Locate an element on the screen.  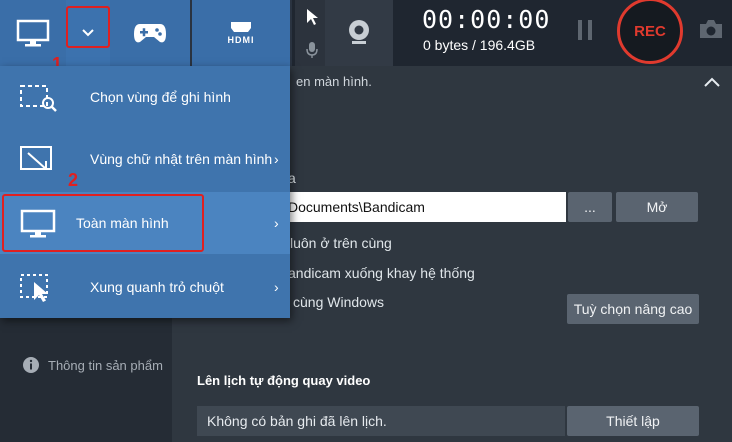
info-icon is located at coordinates (31, 365).